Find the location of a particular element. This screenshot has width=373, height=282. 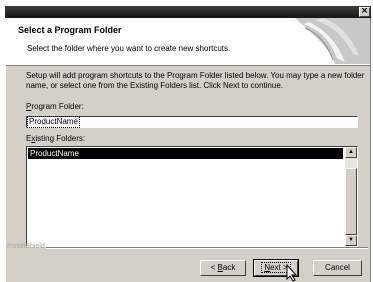

cancel-button: Cancel is located at coordinates (337, 268).